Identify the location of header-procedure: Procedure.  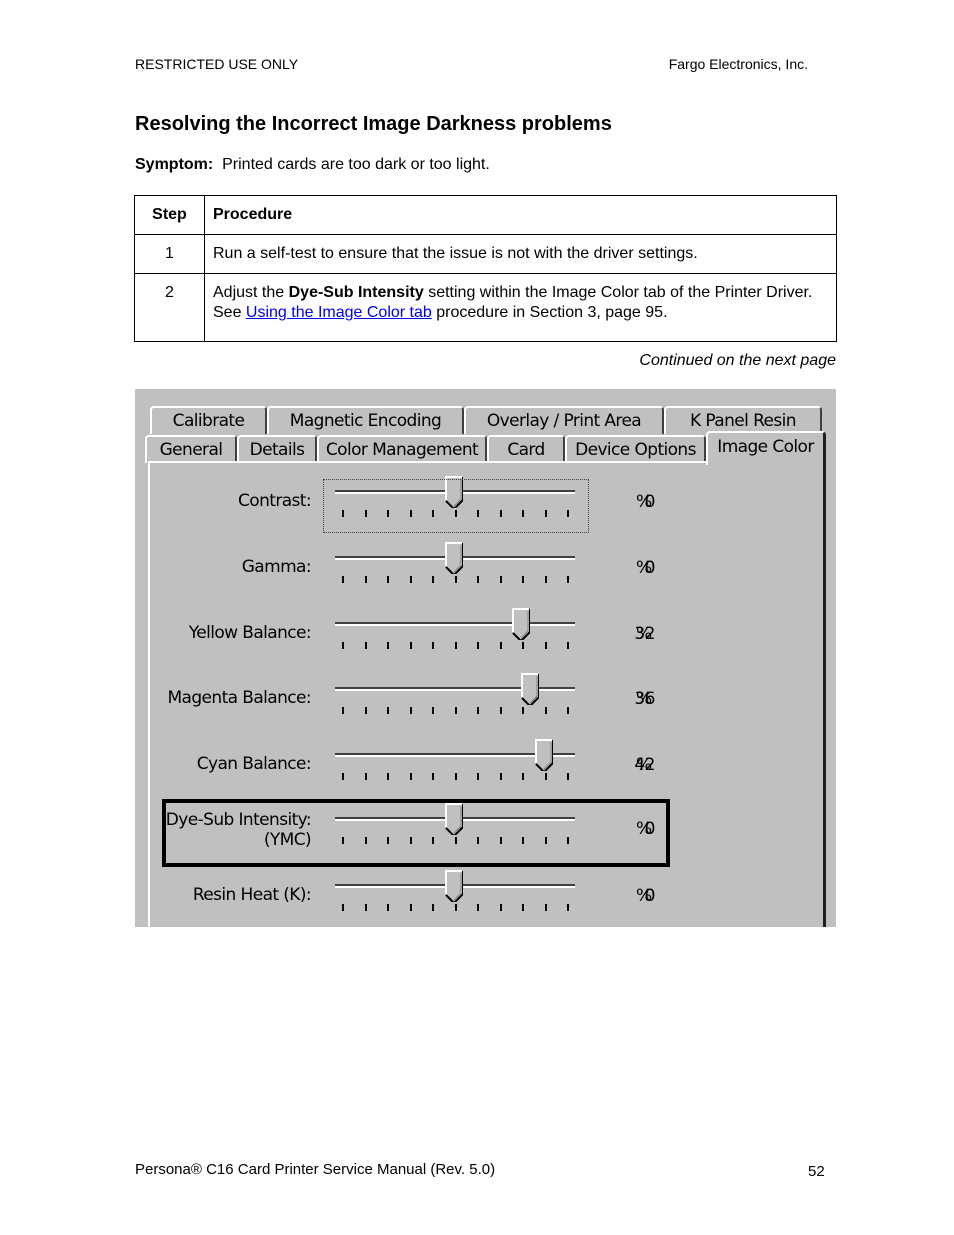
(520, 215).